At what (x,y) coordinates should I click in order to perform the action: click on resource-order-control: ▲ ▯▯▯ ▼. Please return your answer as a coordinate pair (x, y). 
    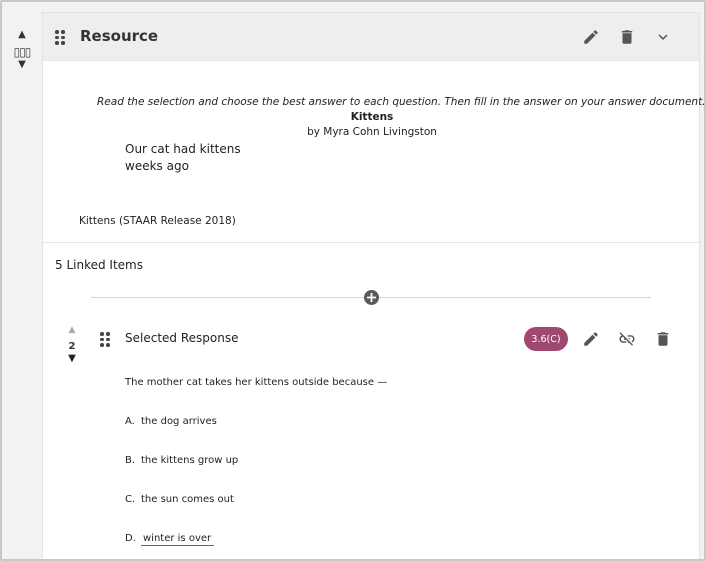
    Looking at the image, I should click on (22, 52).